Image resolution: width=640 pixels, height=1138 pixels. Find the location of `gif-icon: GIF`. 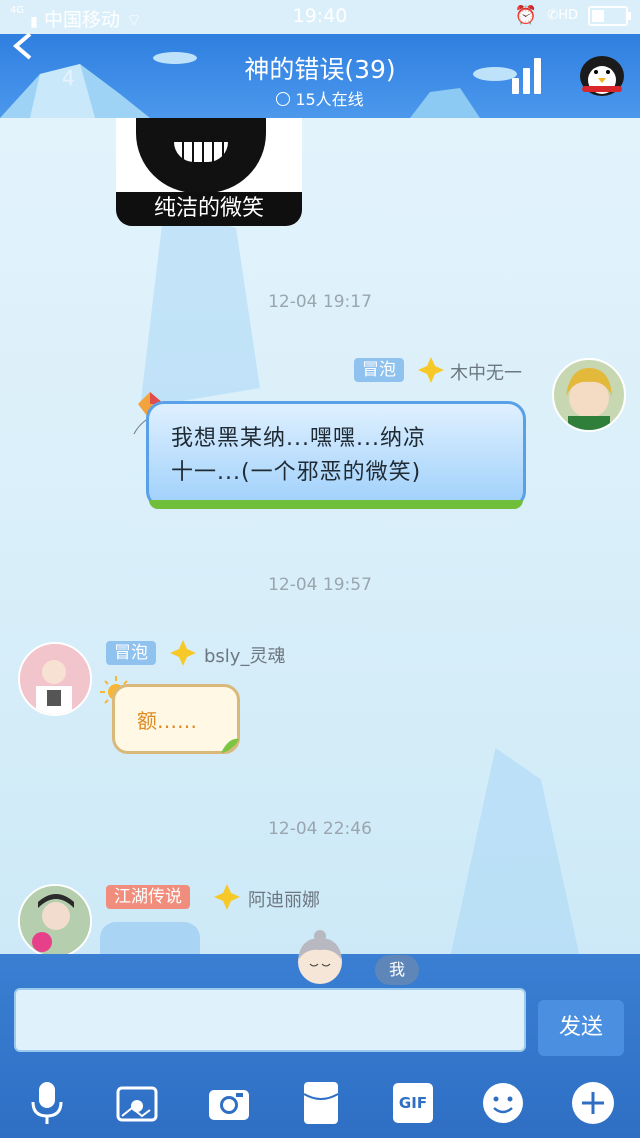

gif-icon: GIF is located at coordinates (413, 1103).